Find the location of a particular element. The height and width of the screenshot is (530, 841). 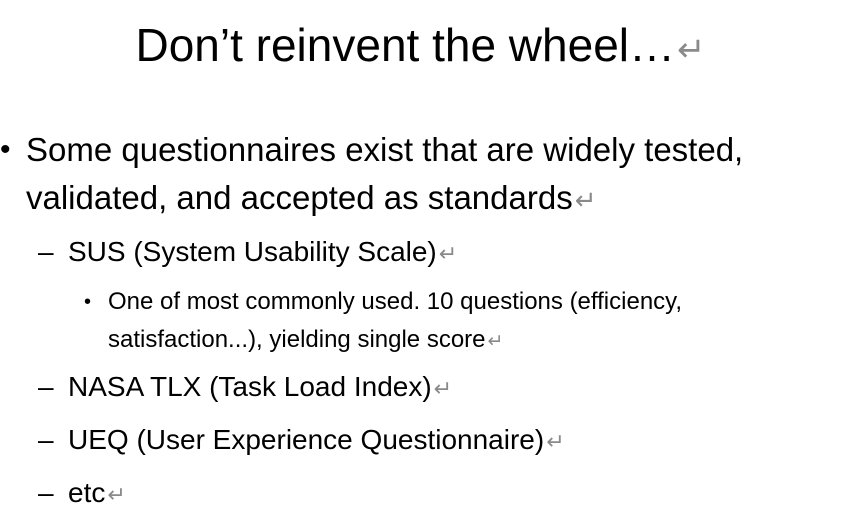

subpoint-etc: – etc↵ is located at coordinates (82, 494).